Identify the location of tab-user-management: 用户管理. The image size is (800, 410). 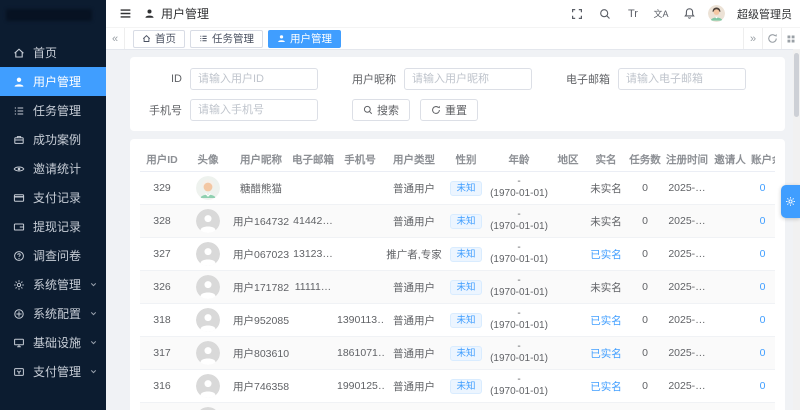
(304, 38).